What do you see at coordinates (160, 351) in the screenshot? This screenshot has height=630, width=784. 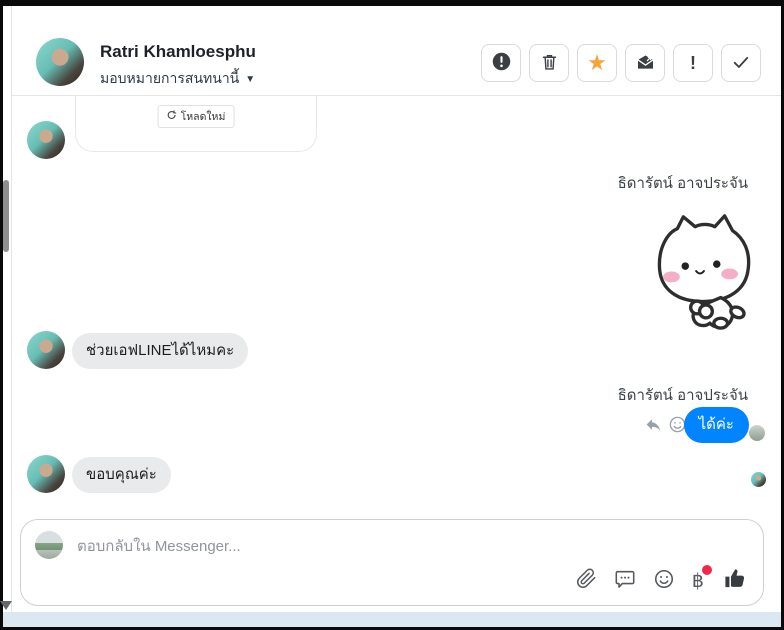 I see `message-bubble-customer: ช่วยเอฟLINEได้ไหมคะ` at bounding box center [160, 351].